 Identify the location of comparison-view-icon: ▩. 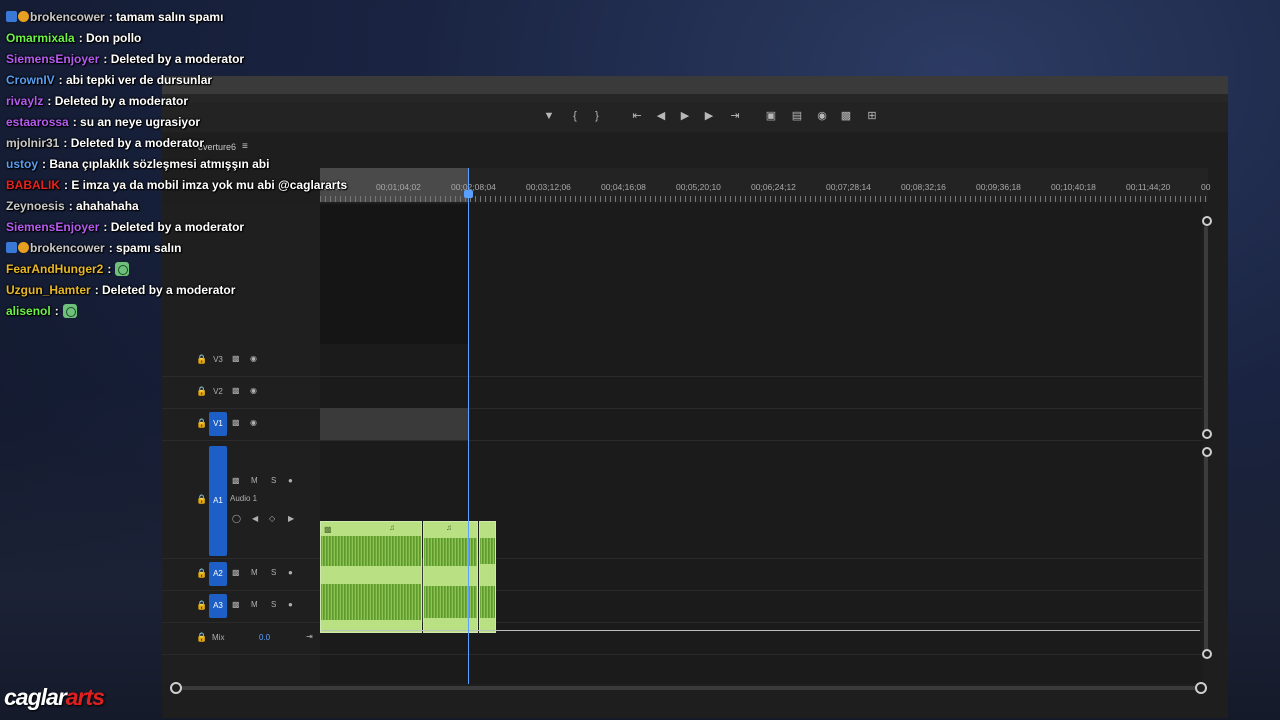
(846, 116).